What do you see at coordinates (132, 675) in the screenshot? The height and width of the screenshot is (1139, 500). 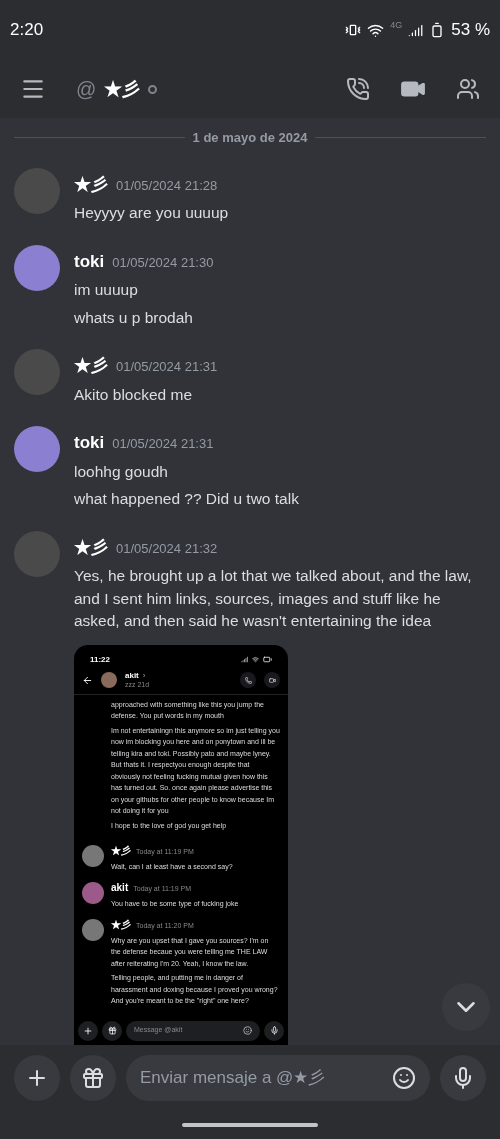 I see `contact-name: akit` at bounding box center [132, 675].